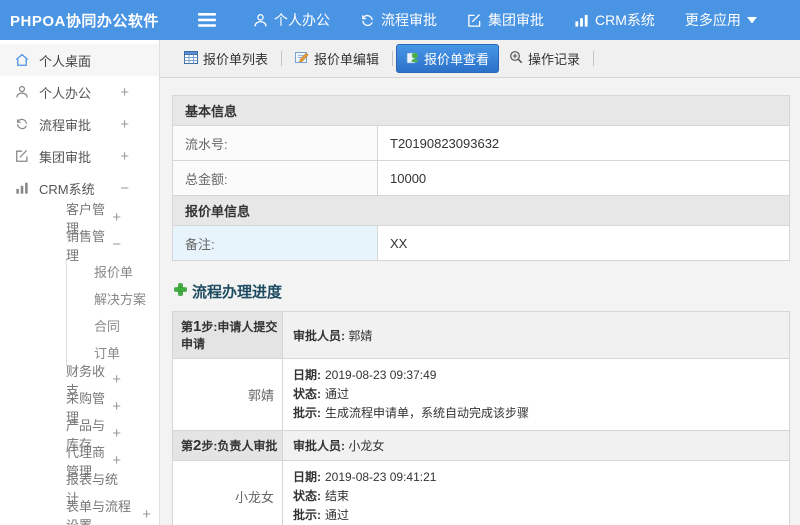  I want to click on sidebar-item-label: 个人桌面, so click(65, 61).